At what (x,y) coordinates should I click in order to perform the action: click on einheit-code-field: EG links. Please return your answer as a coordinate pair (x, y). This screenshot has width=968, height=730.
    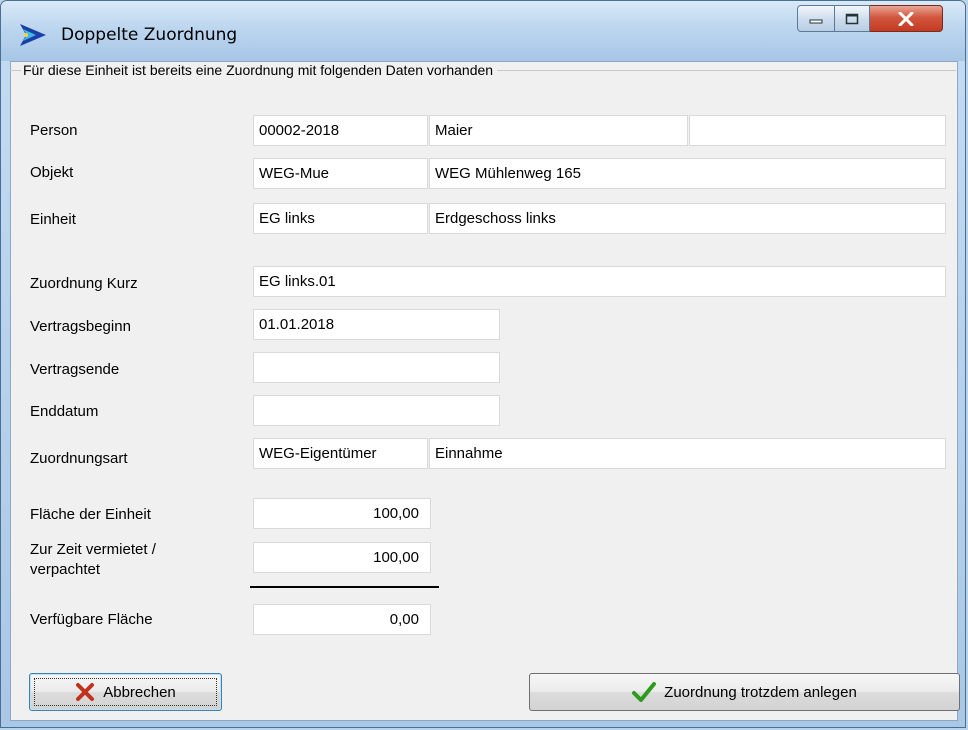
    Looking at the image, I should click on (340, 218).